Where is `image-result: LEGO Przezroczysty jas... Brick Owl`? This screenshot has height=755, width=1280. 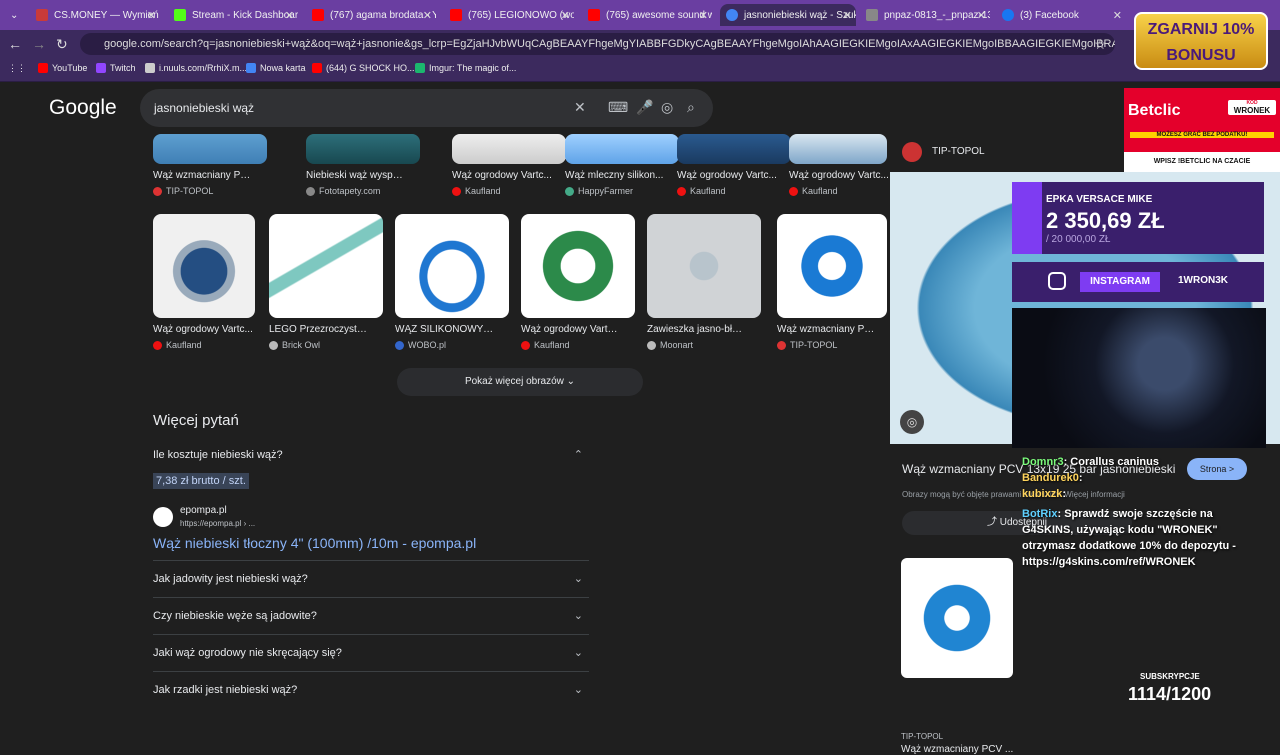 image-result: LEGO Przezroczysty jas... Brick Owl is located at coordinates (326, 282).